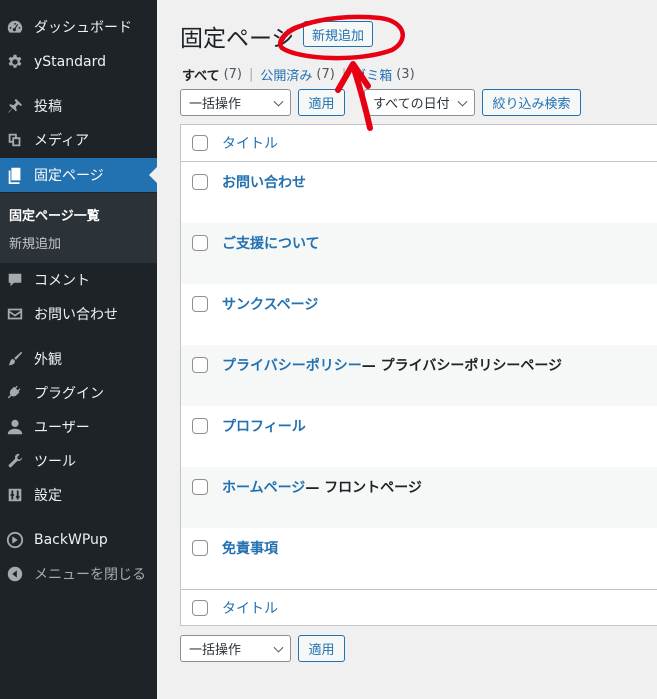 The image size is (657, 699). What do you see at coordinates (338, 34) in the screenshot?
I see `add-new-button: 新規追加` at bounding box center [338, 34].